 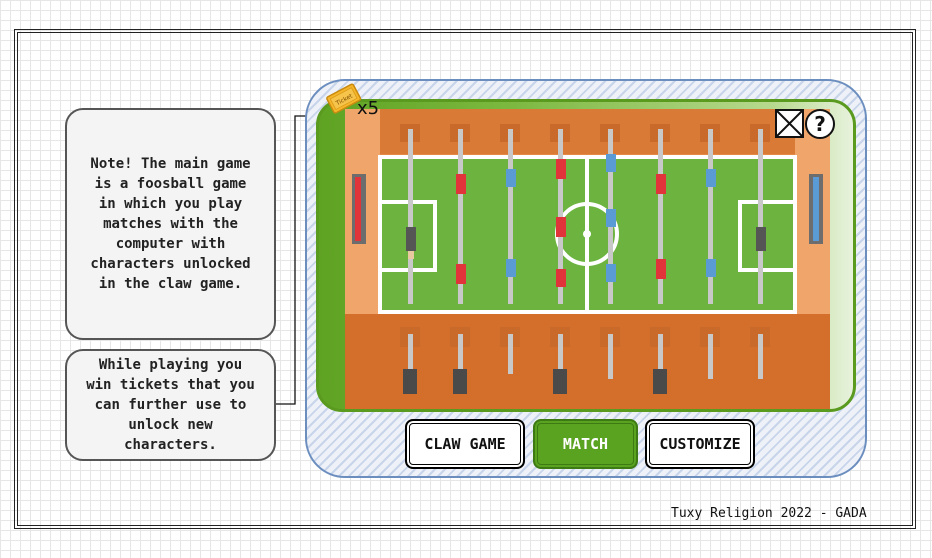 I want to click on customize-button: CUSTOMIZE, so click(x=700, y=444).